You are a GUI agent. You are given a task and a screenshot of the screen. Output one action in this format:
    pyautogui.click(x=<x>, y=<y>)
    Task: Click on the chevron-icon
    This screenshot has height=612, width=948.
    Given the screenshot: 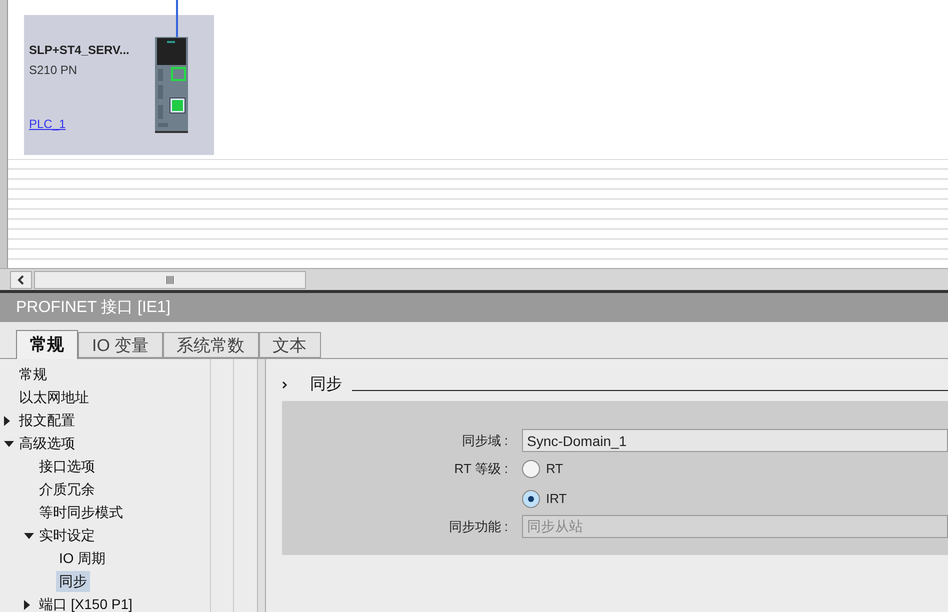 What is the action you would take?
    pyautogui.click(x=285, y=385)
    